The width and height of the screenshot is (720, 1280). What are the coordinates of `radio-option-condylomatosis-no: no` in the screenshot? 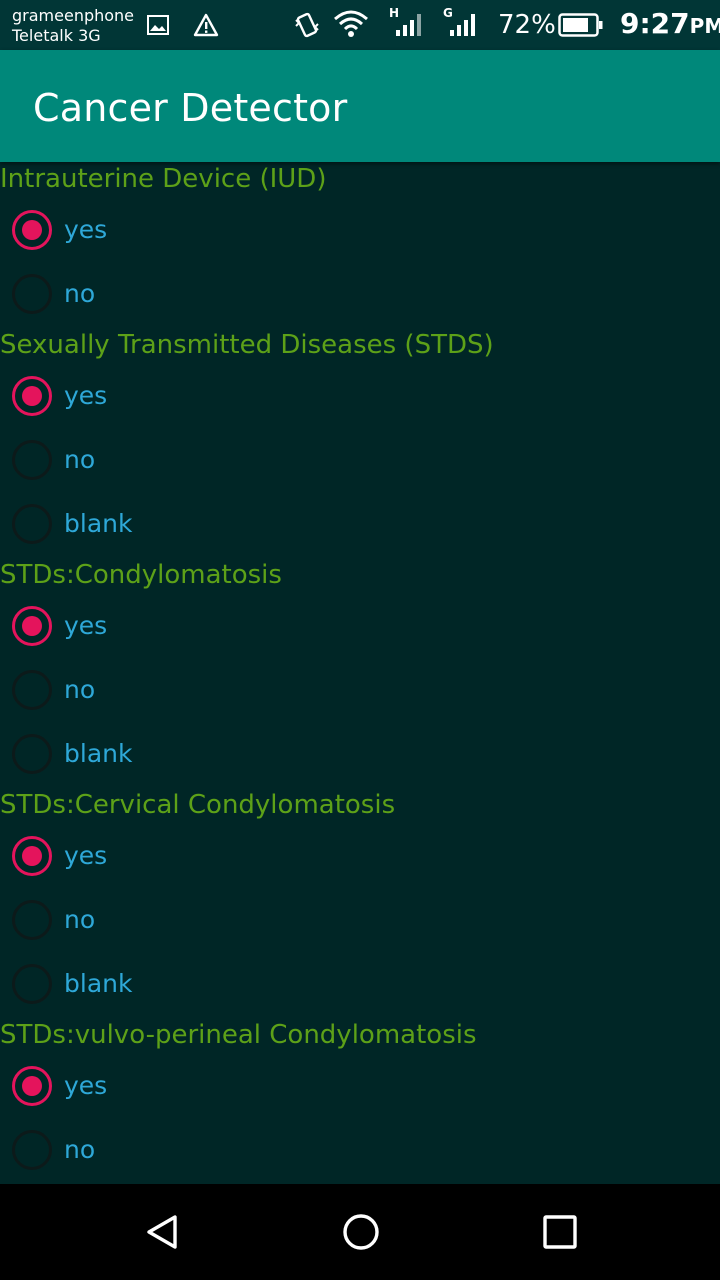 It's located at (360, 690).